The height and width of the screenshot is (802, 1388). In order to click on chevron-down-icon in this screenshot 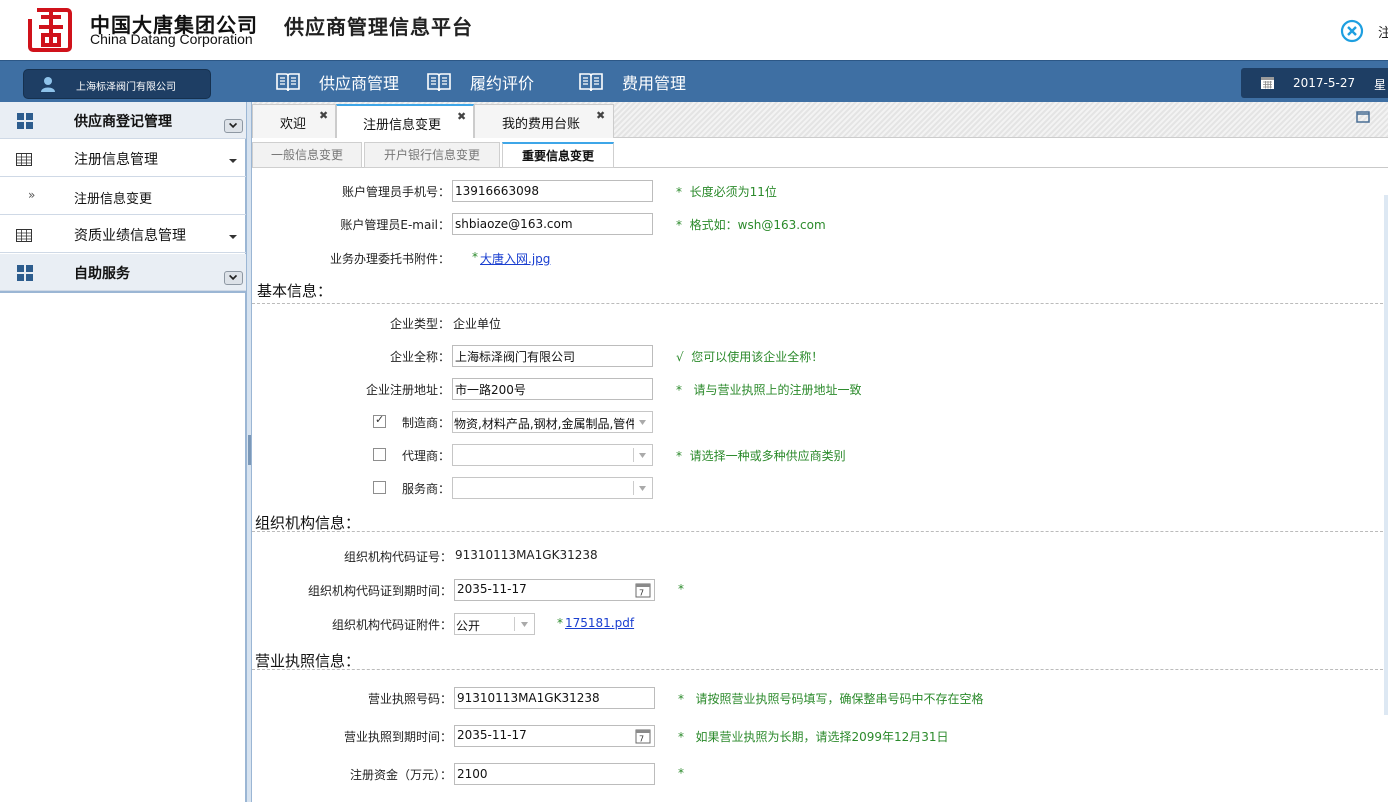, I will do `click(233, 277)`.